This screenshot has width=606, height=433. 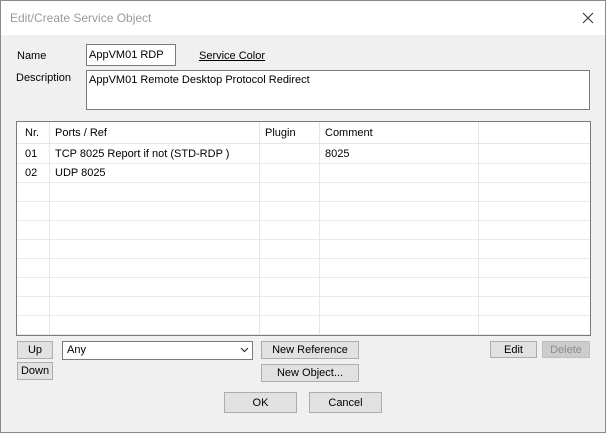 I want to click on reference-type-select: Any, so click(x=157, y=350).